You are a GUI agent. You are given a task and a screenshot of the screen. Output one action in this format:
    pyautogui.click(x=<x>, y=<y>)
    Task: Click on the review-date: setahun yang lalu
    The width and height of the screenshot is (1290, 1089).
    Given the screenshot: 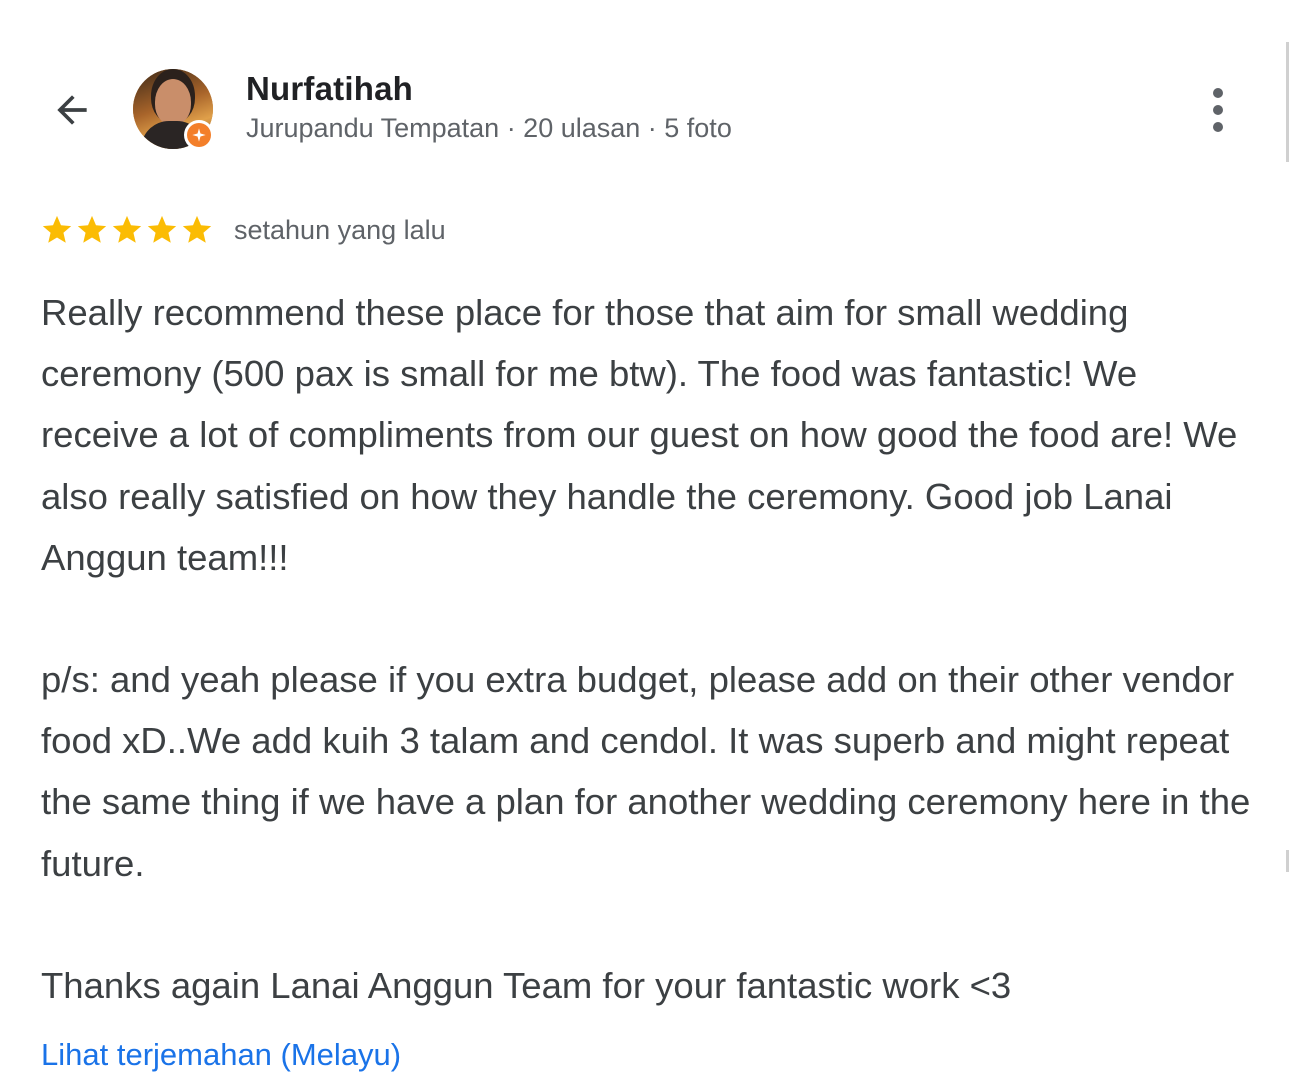 What is the action you would take?
    pyautogui.click(x=340, y=229)
    